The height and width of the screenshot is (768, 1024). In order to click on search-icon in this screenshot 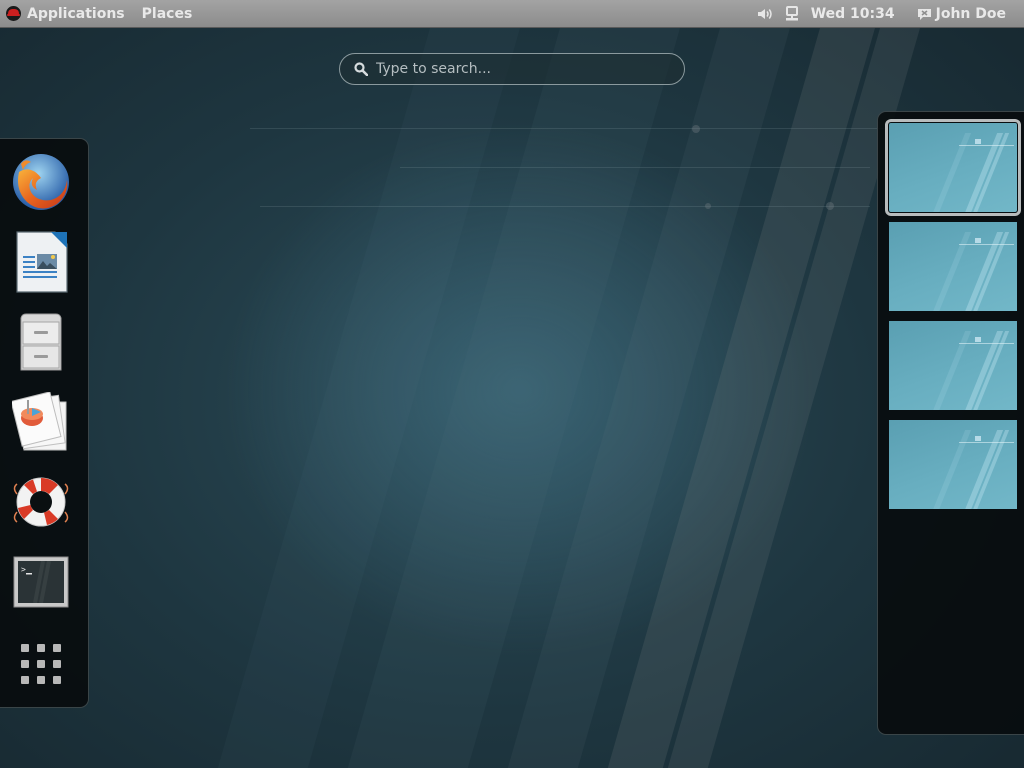, I will do `click(361, 69)`.